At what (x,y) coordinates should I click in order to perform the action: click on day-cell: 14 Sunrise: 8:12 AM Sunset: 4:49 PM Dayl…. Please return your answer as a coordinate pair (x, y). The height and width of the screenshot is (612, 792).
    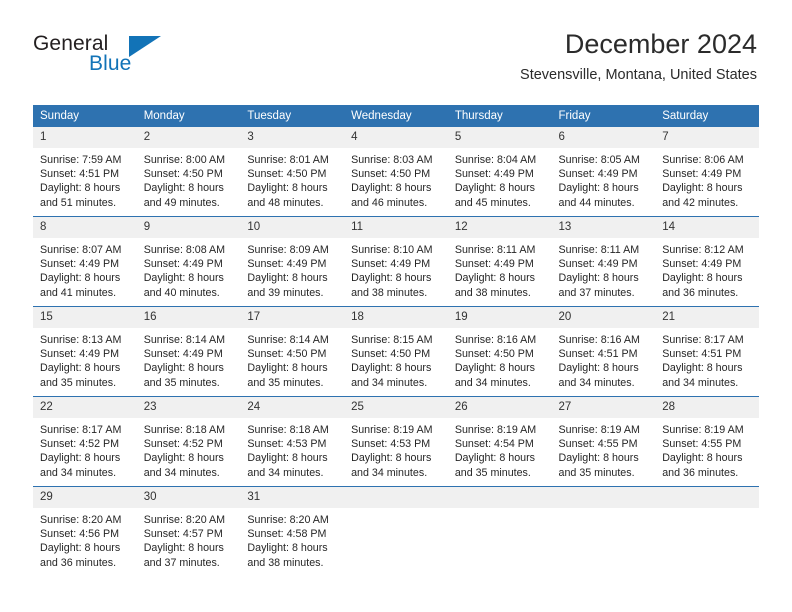
    Looking at the image, I should click on (707, 261).